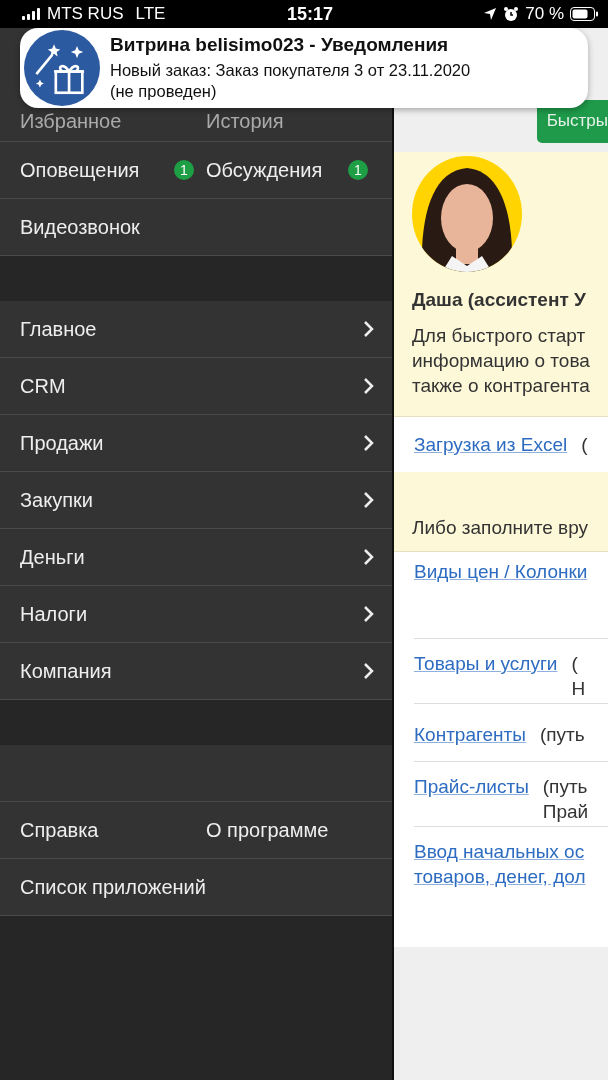 The width and height of the screenshot is (608, 1080). Describe the element at coordinates (113, 887) in the screenshot. I see `menu-item: Список приложений` at that location.